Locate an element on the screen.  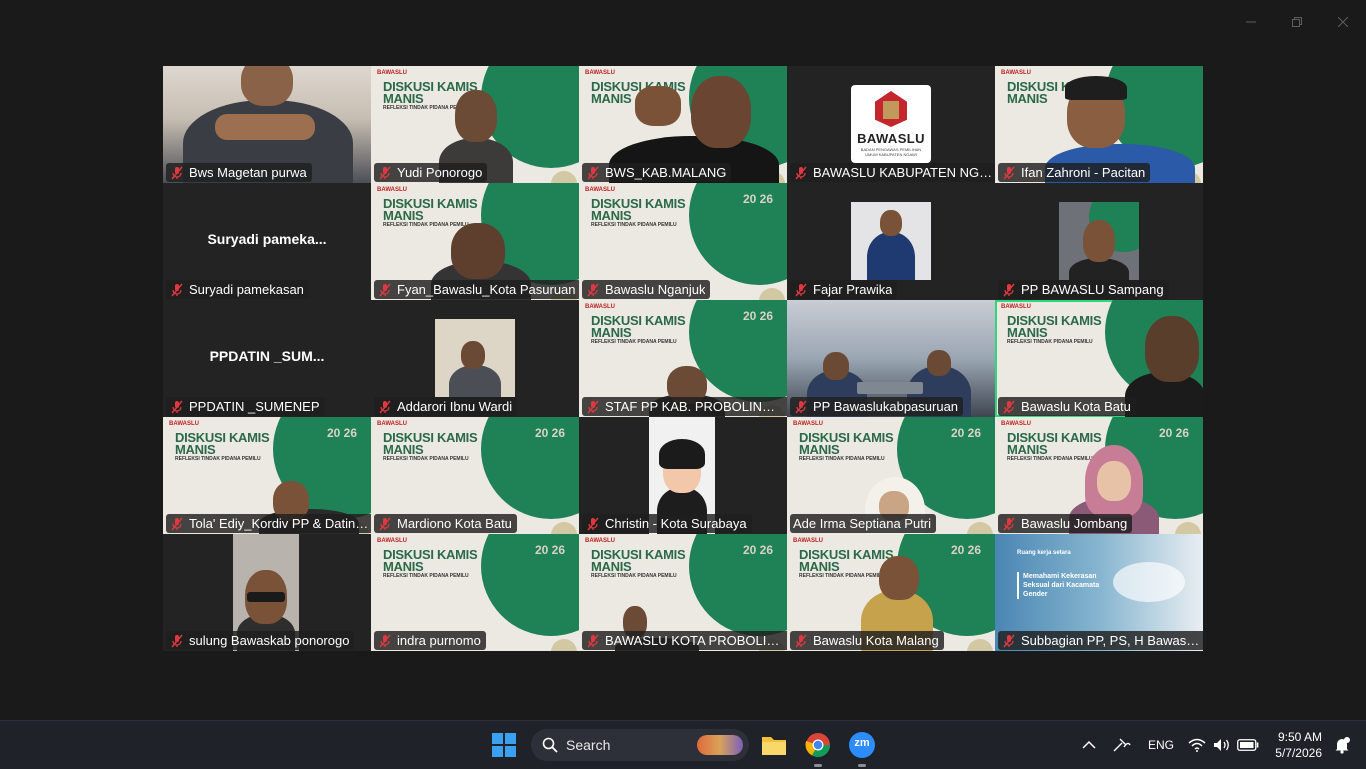
minimize-button is located at coordinates (1251, 22).